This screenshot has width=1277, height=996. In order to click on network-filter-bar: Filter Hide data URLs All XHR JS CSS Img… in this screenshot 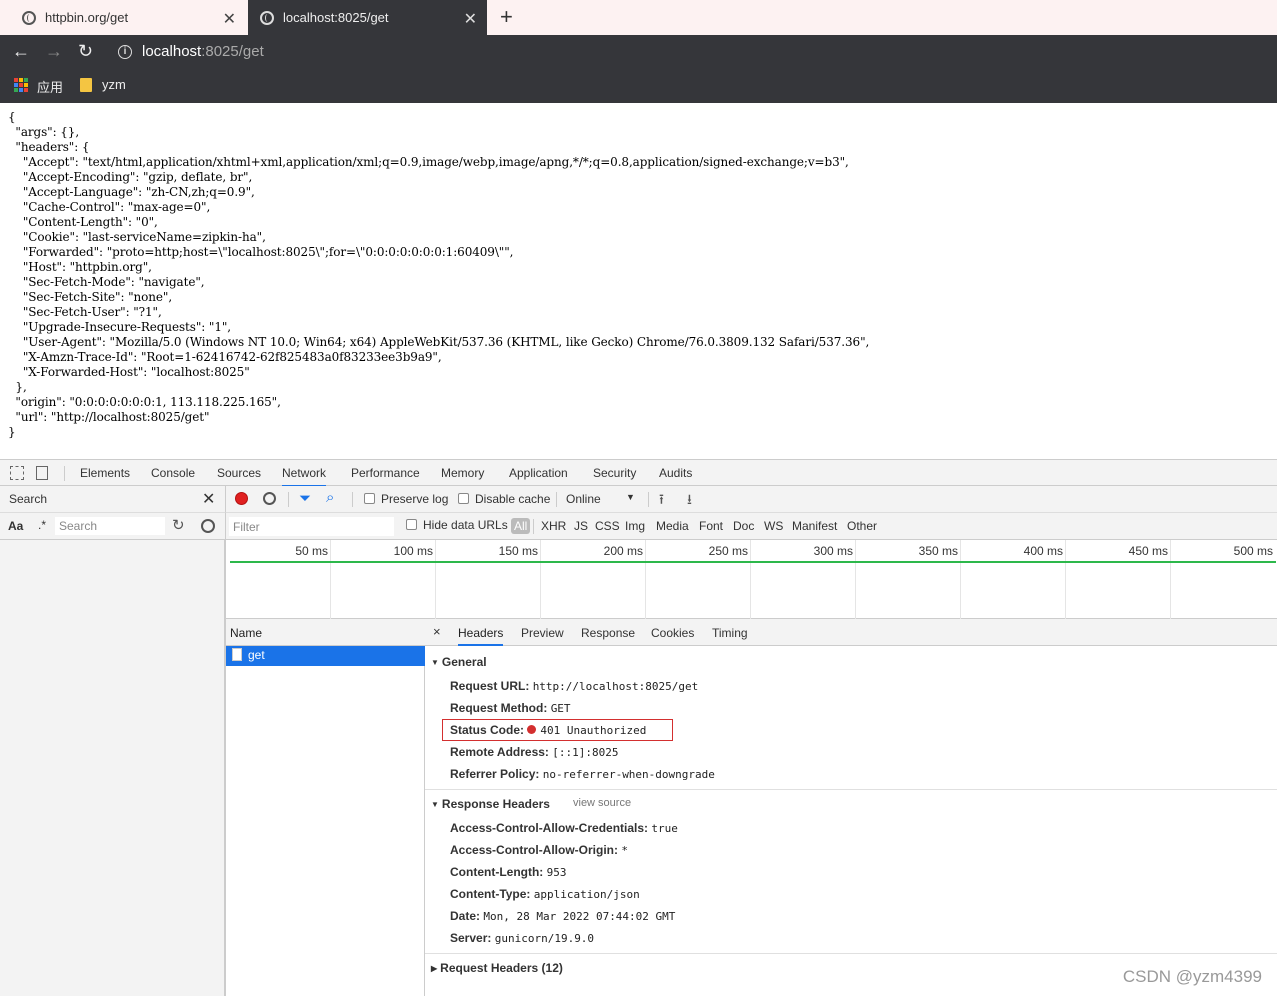, I will do `click(751, 526)`.